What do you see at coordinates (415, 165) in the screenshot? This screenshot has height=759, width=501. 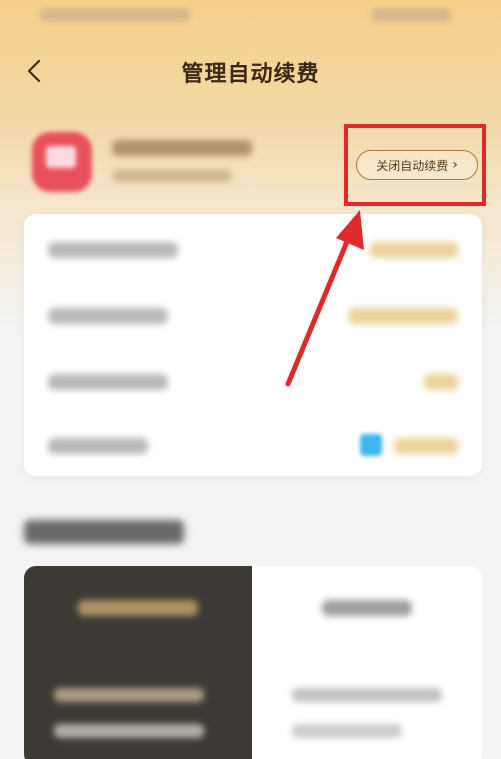 I see `annotation-highlight-box` at bounding box center [415, 165].